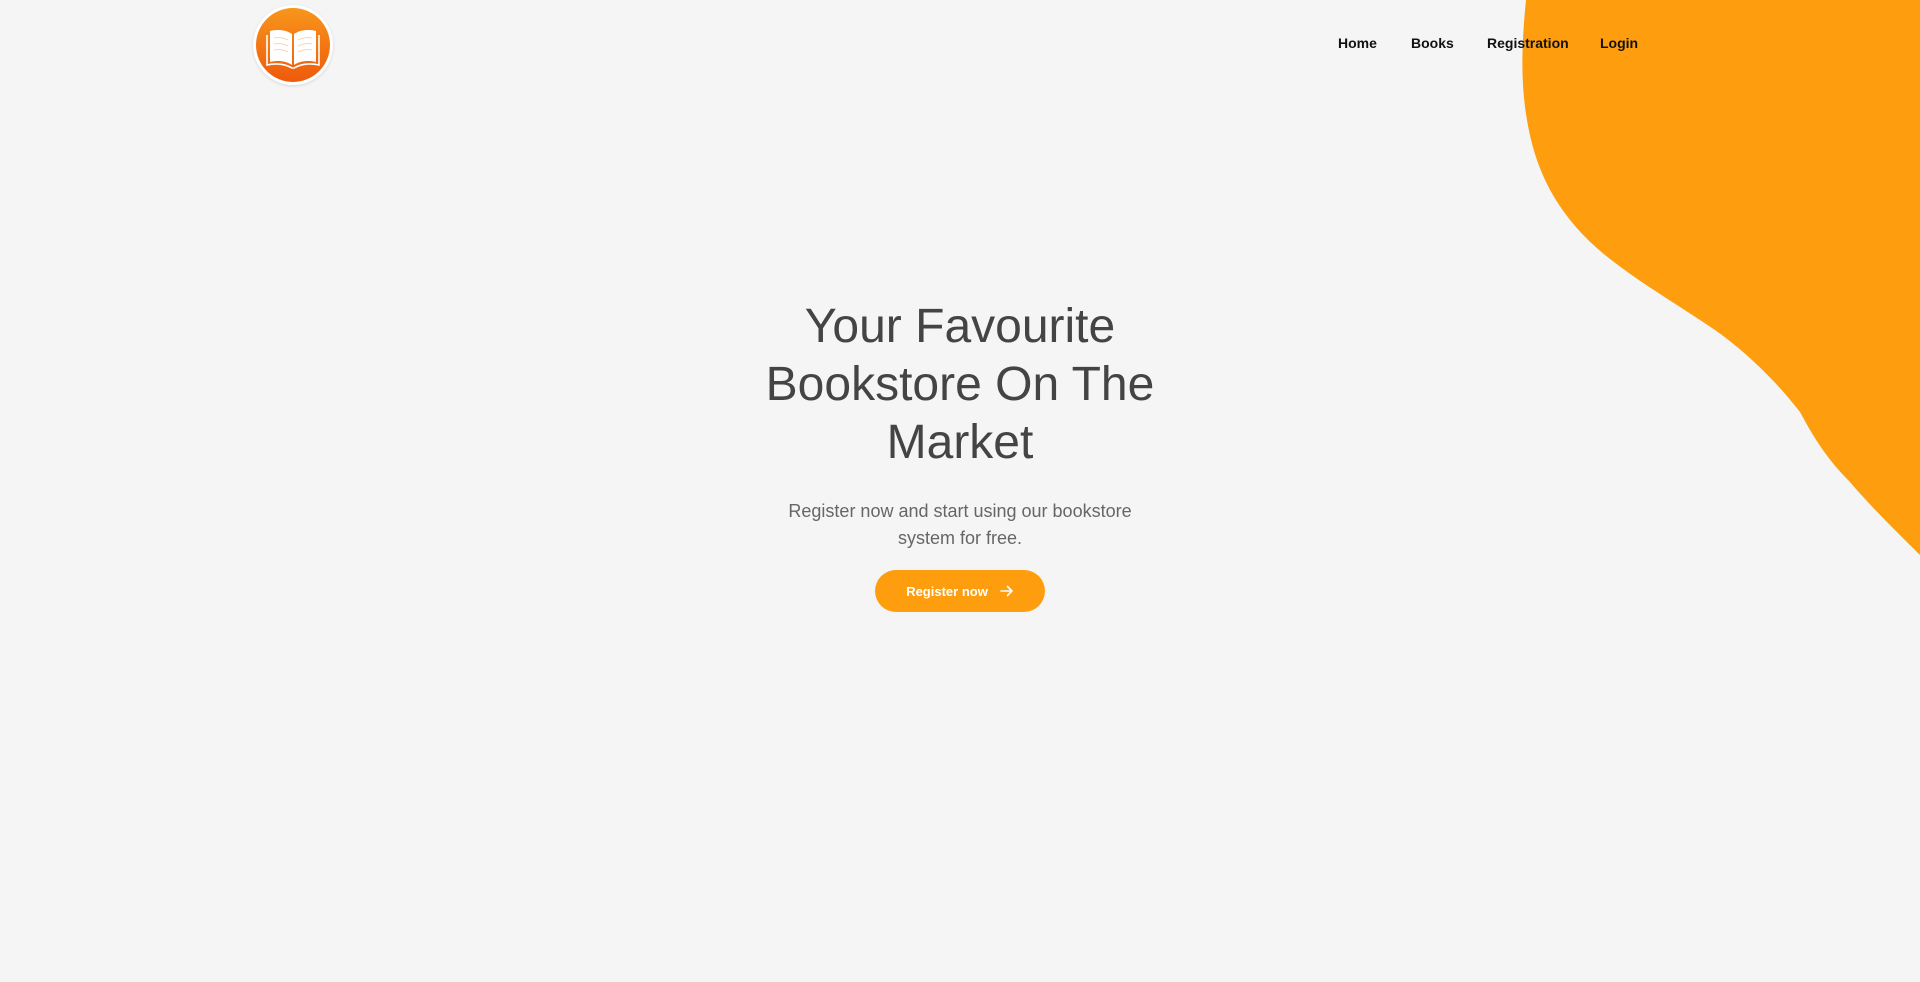 Image resolution: width=1920 pixels, height=982 pixels. I want to click on nav-link-home: Home, so click(1357, 43).